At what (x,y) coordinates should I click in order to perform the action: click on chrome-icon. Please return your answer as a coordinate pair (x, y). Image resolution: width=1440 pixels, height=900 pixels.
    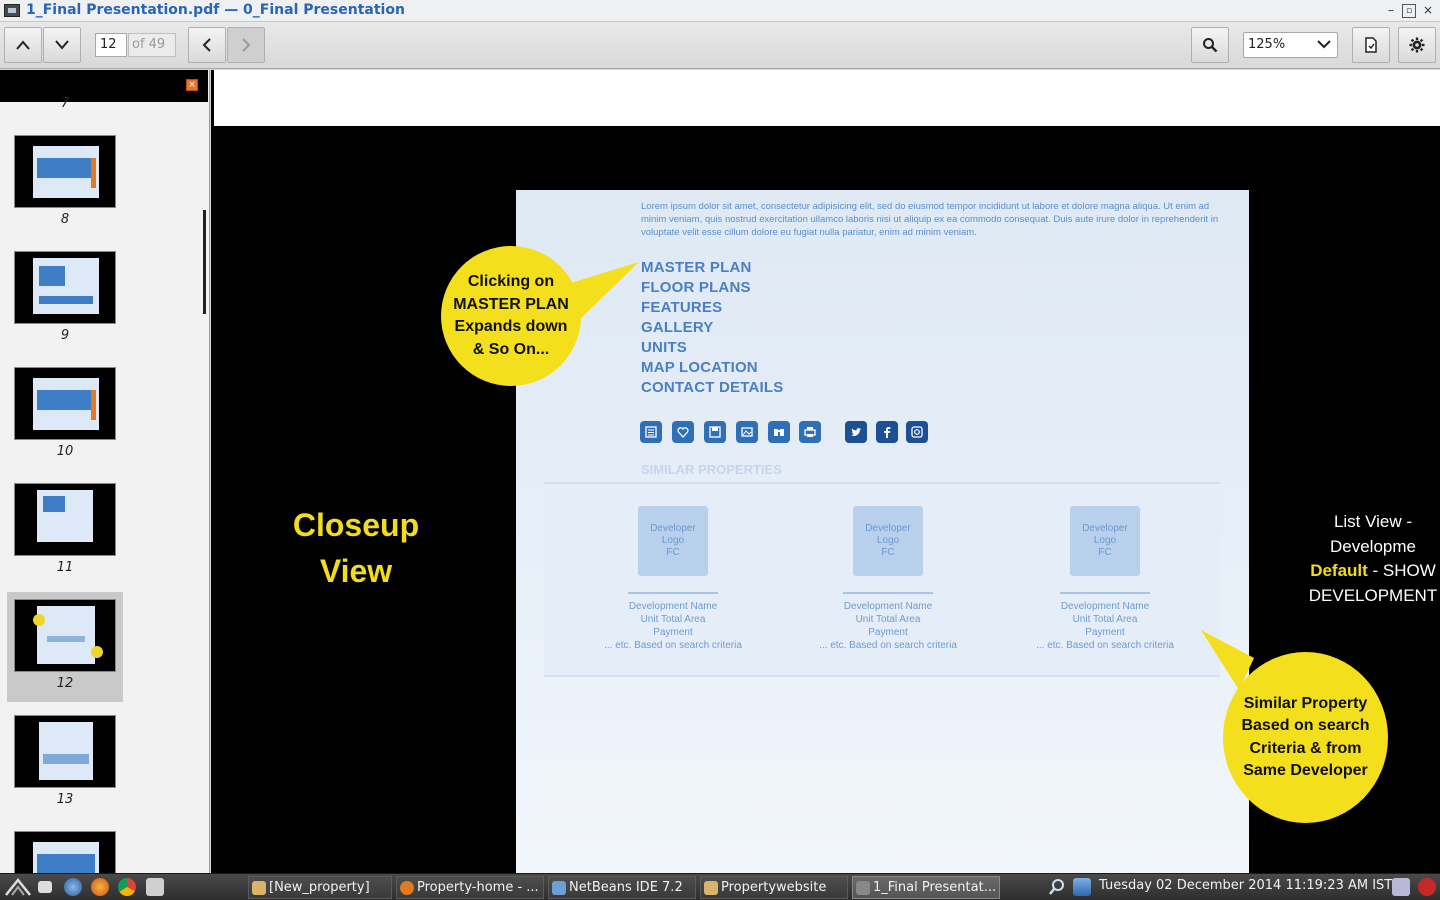
    Looking at the image, I should click on (127, 887).